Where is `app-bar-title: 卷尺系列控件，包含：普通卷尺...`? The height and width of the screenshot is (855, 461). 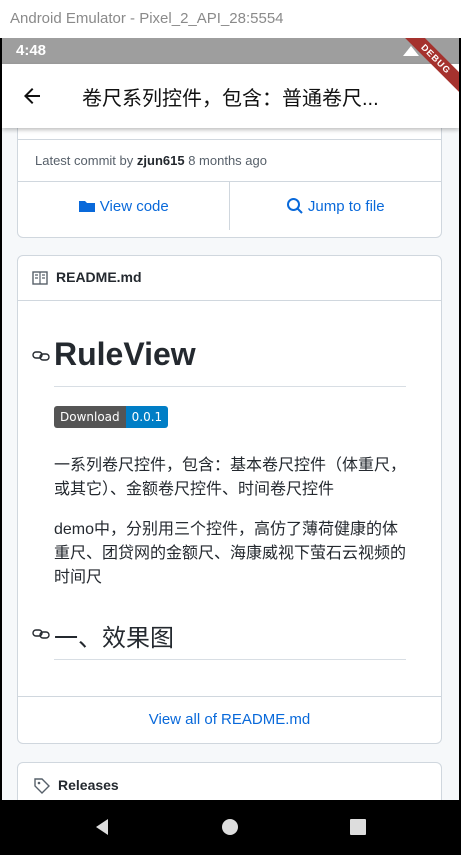 app-bar-title: 卷尺系列控件，包含：普通卷尺... is located at coordinates (230, 99).